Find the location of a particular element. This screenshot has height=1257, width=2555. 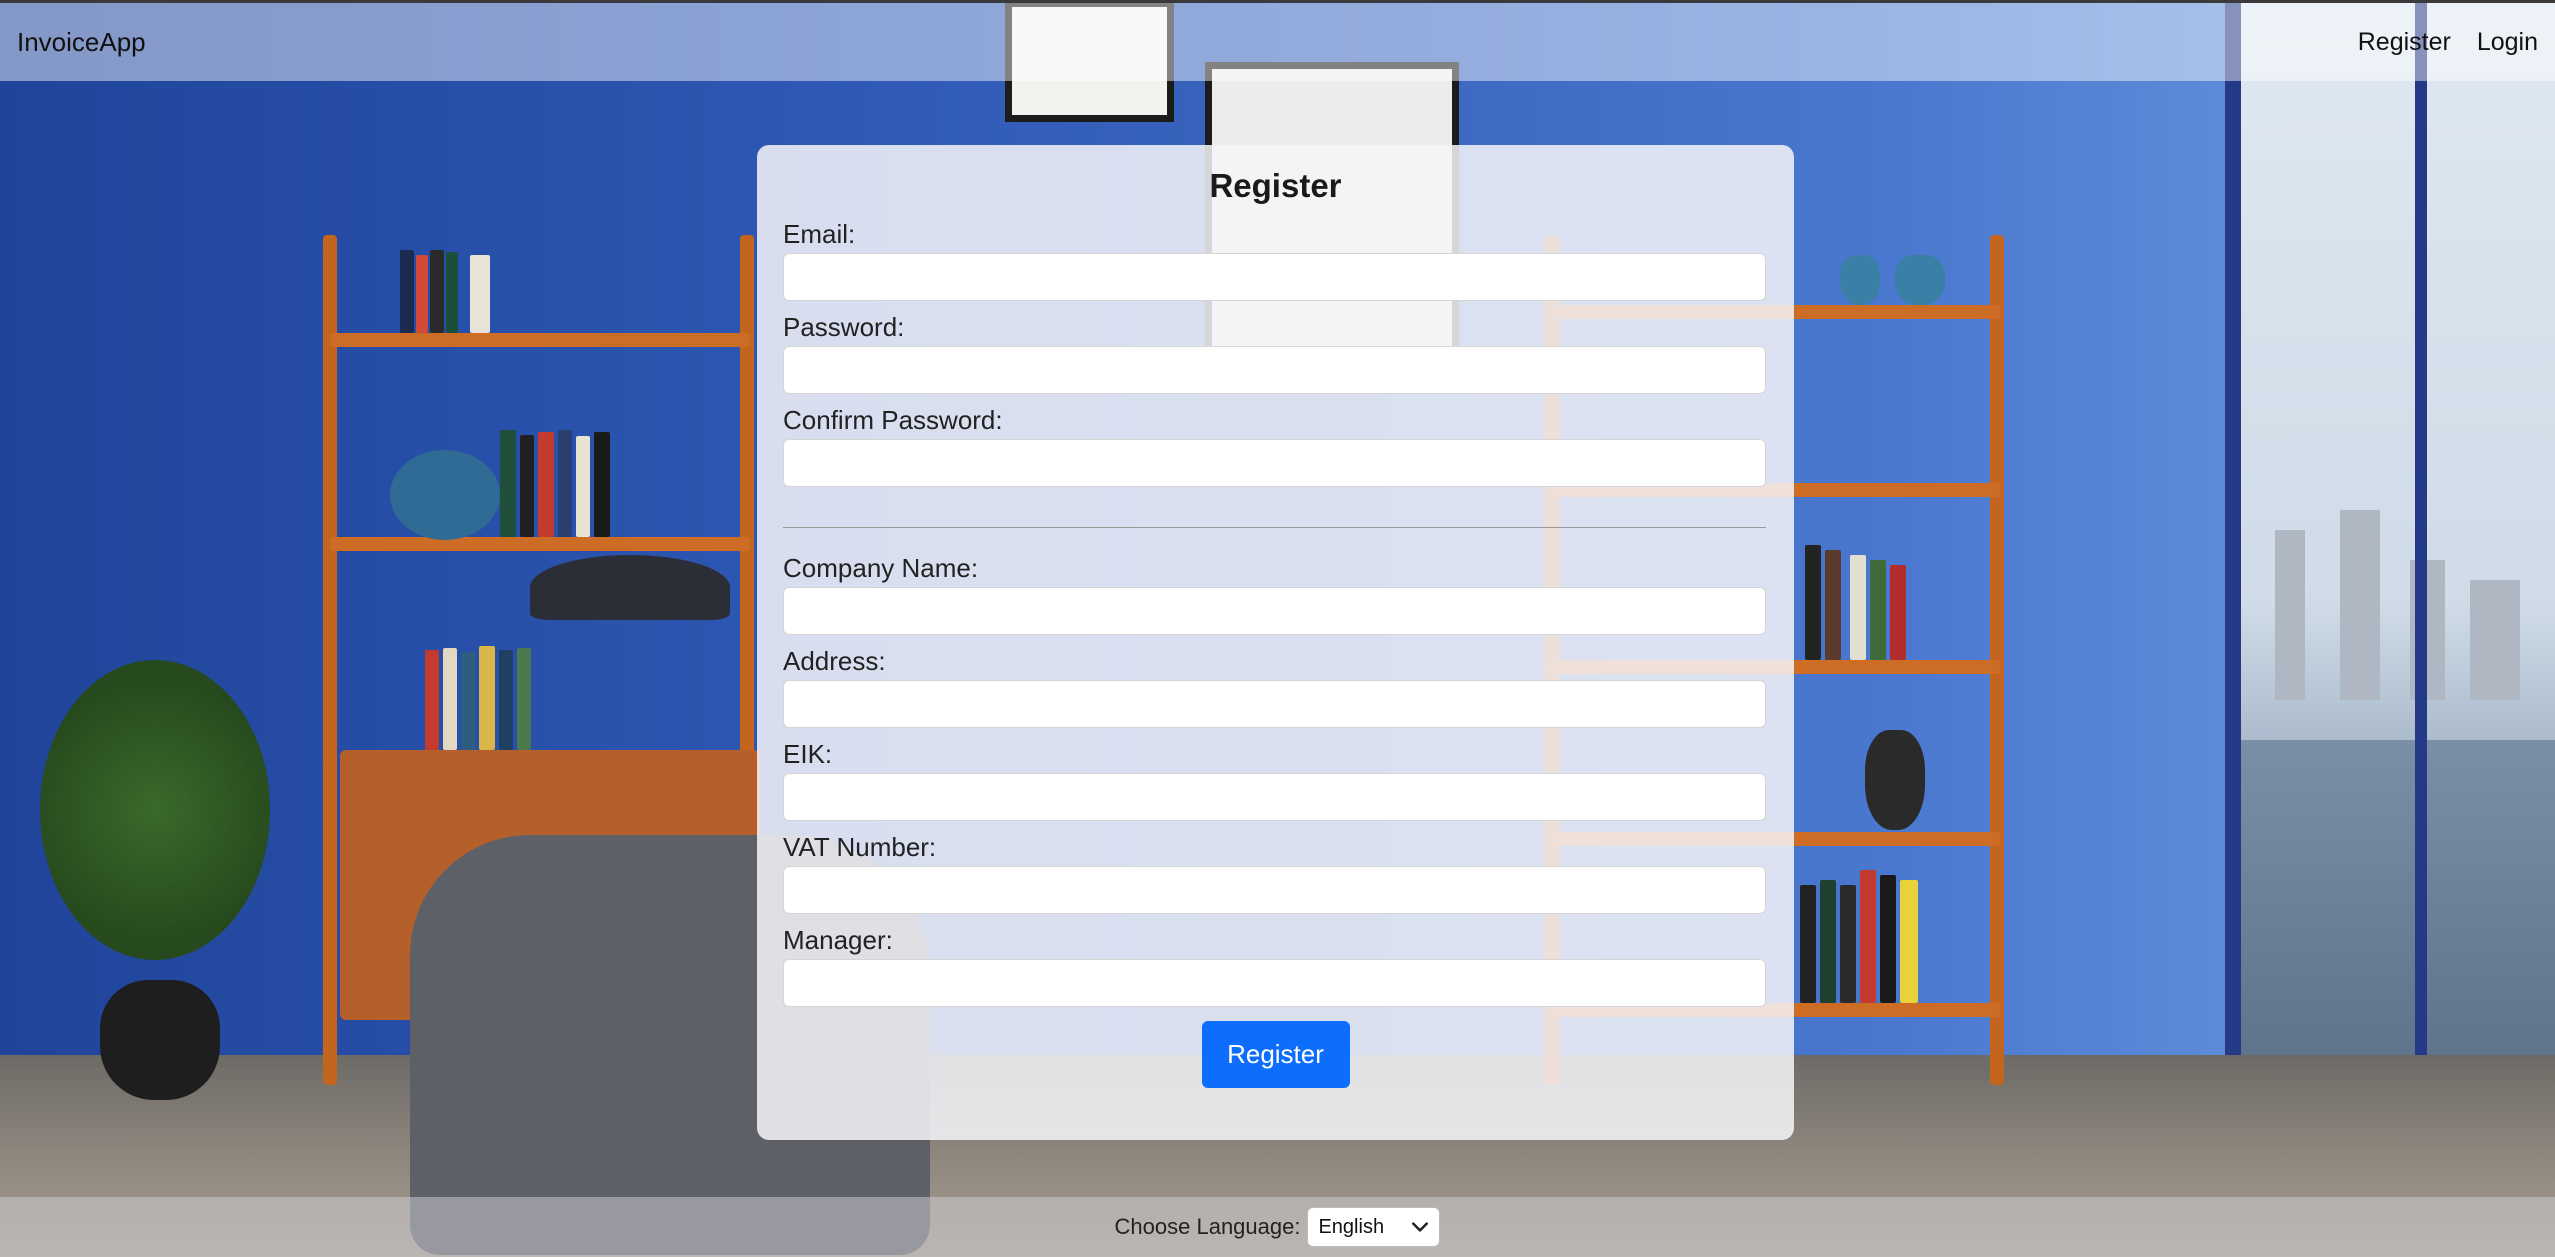

company-name-field is located at coordinates (1274, 611).